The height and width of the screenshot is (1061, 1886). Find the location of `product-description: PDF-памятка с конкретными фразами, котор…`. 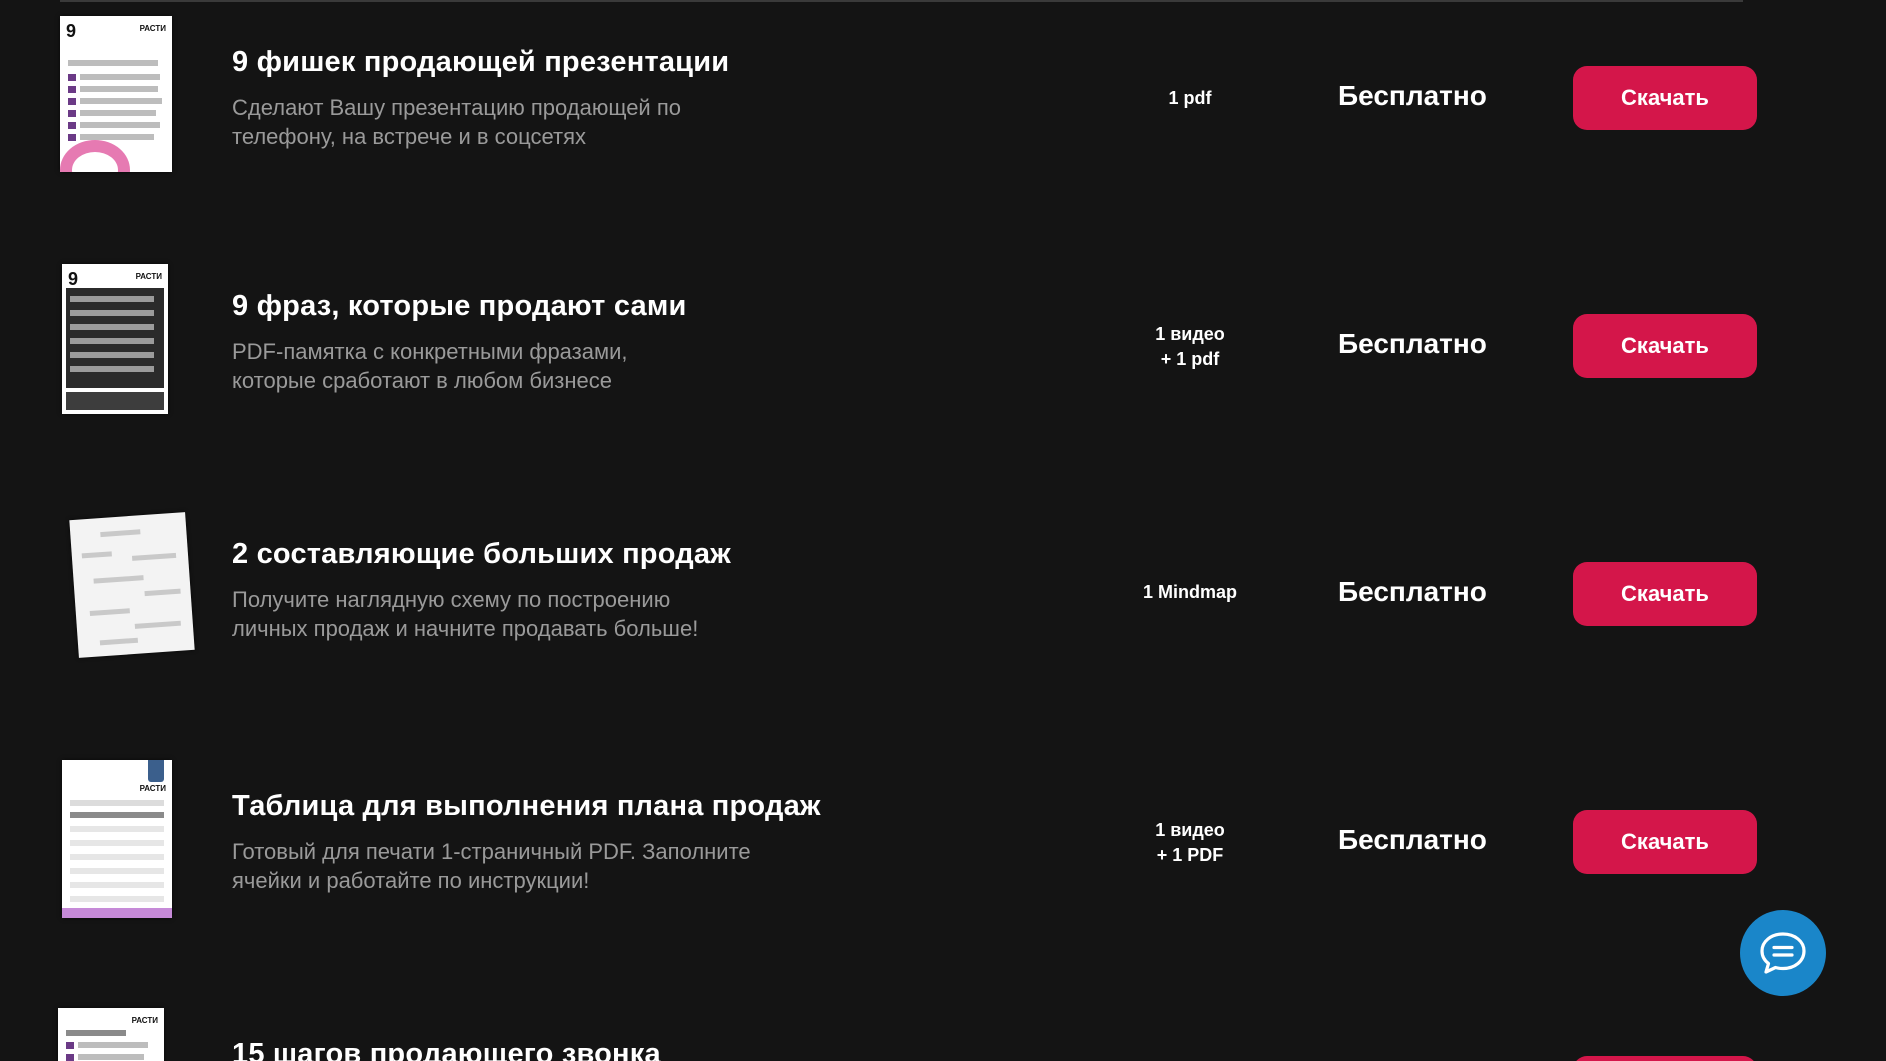

product-description: PDF-памятка с конкретными фразами, котор… is located at coordinates (542, 366).